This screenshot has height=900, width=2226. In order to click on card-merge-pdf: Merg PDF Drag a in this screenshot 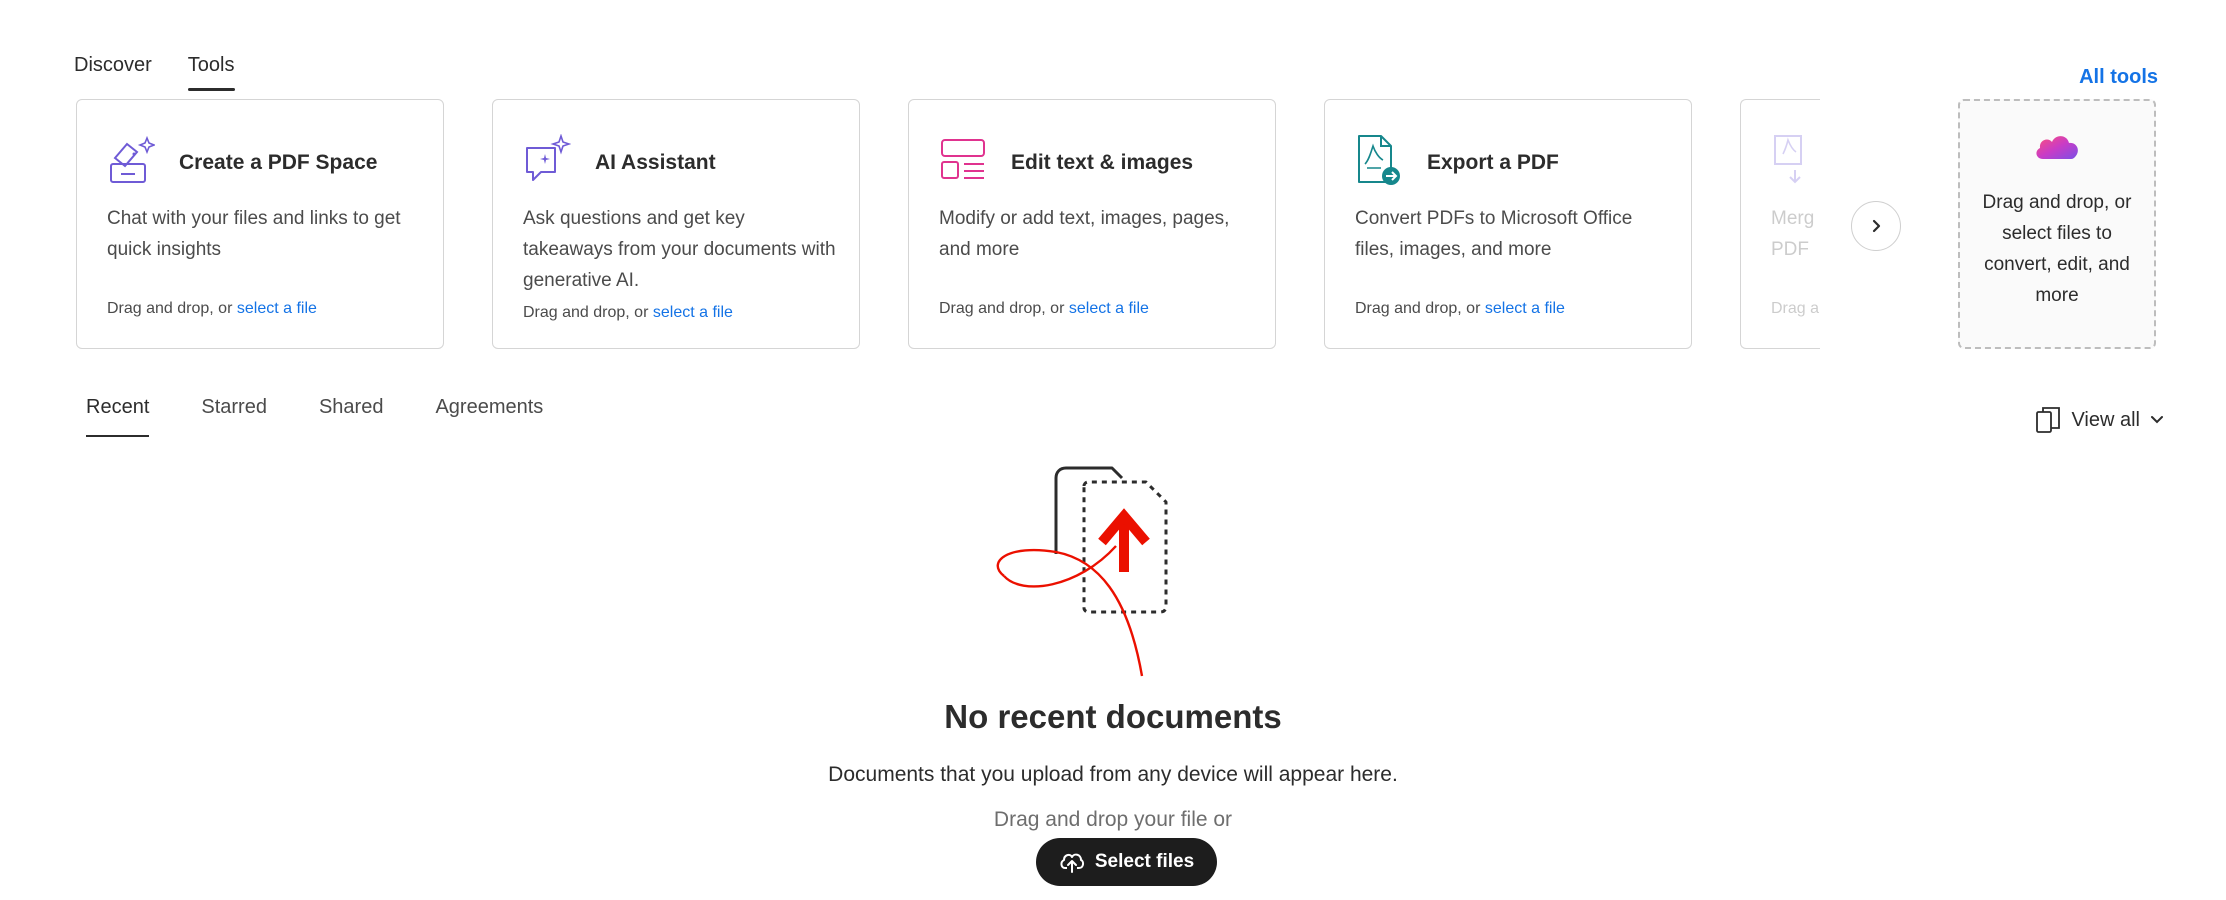, I will do `click(1780, 224)`.